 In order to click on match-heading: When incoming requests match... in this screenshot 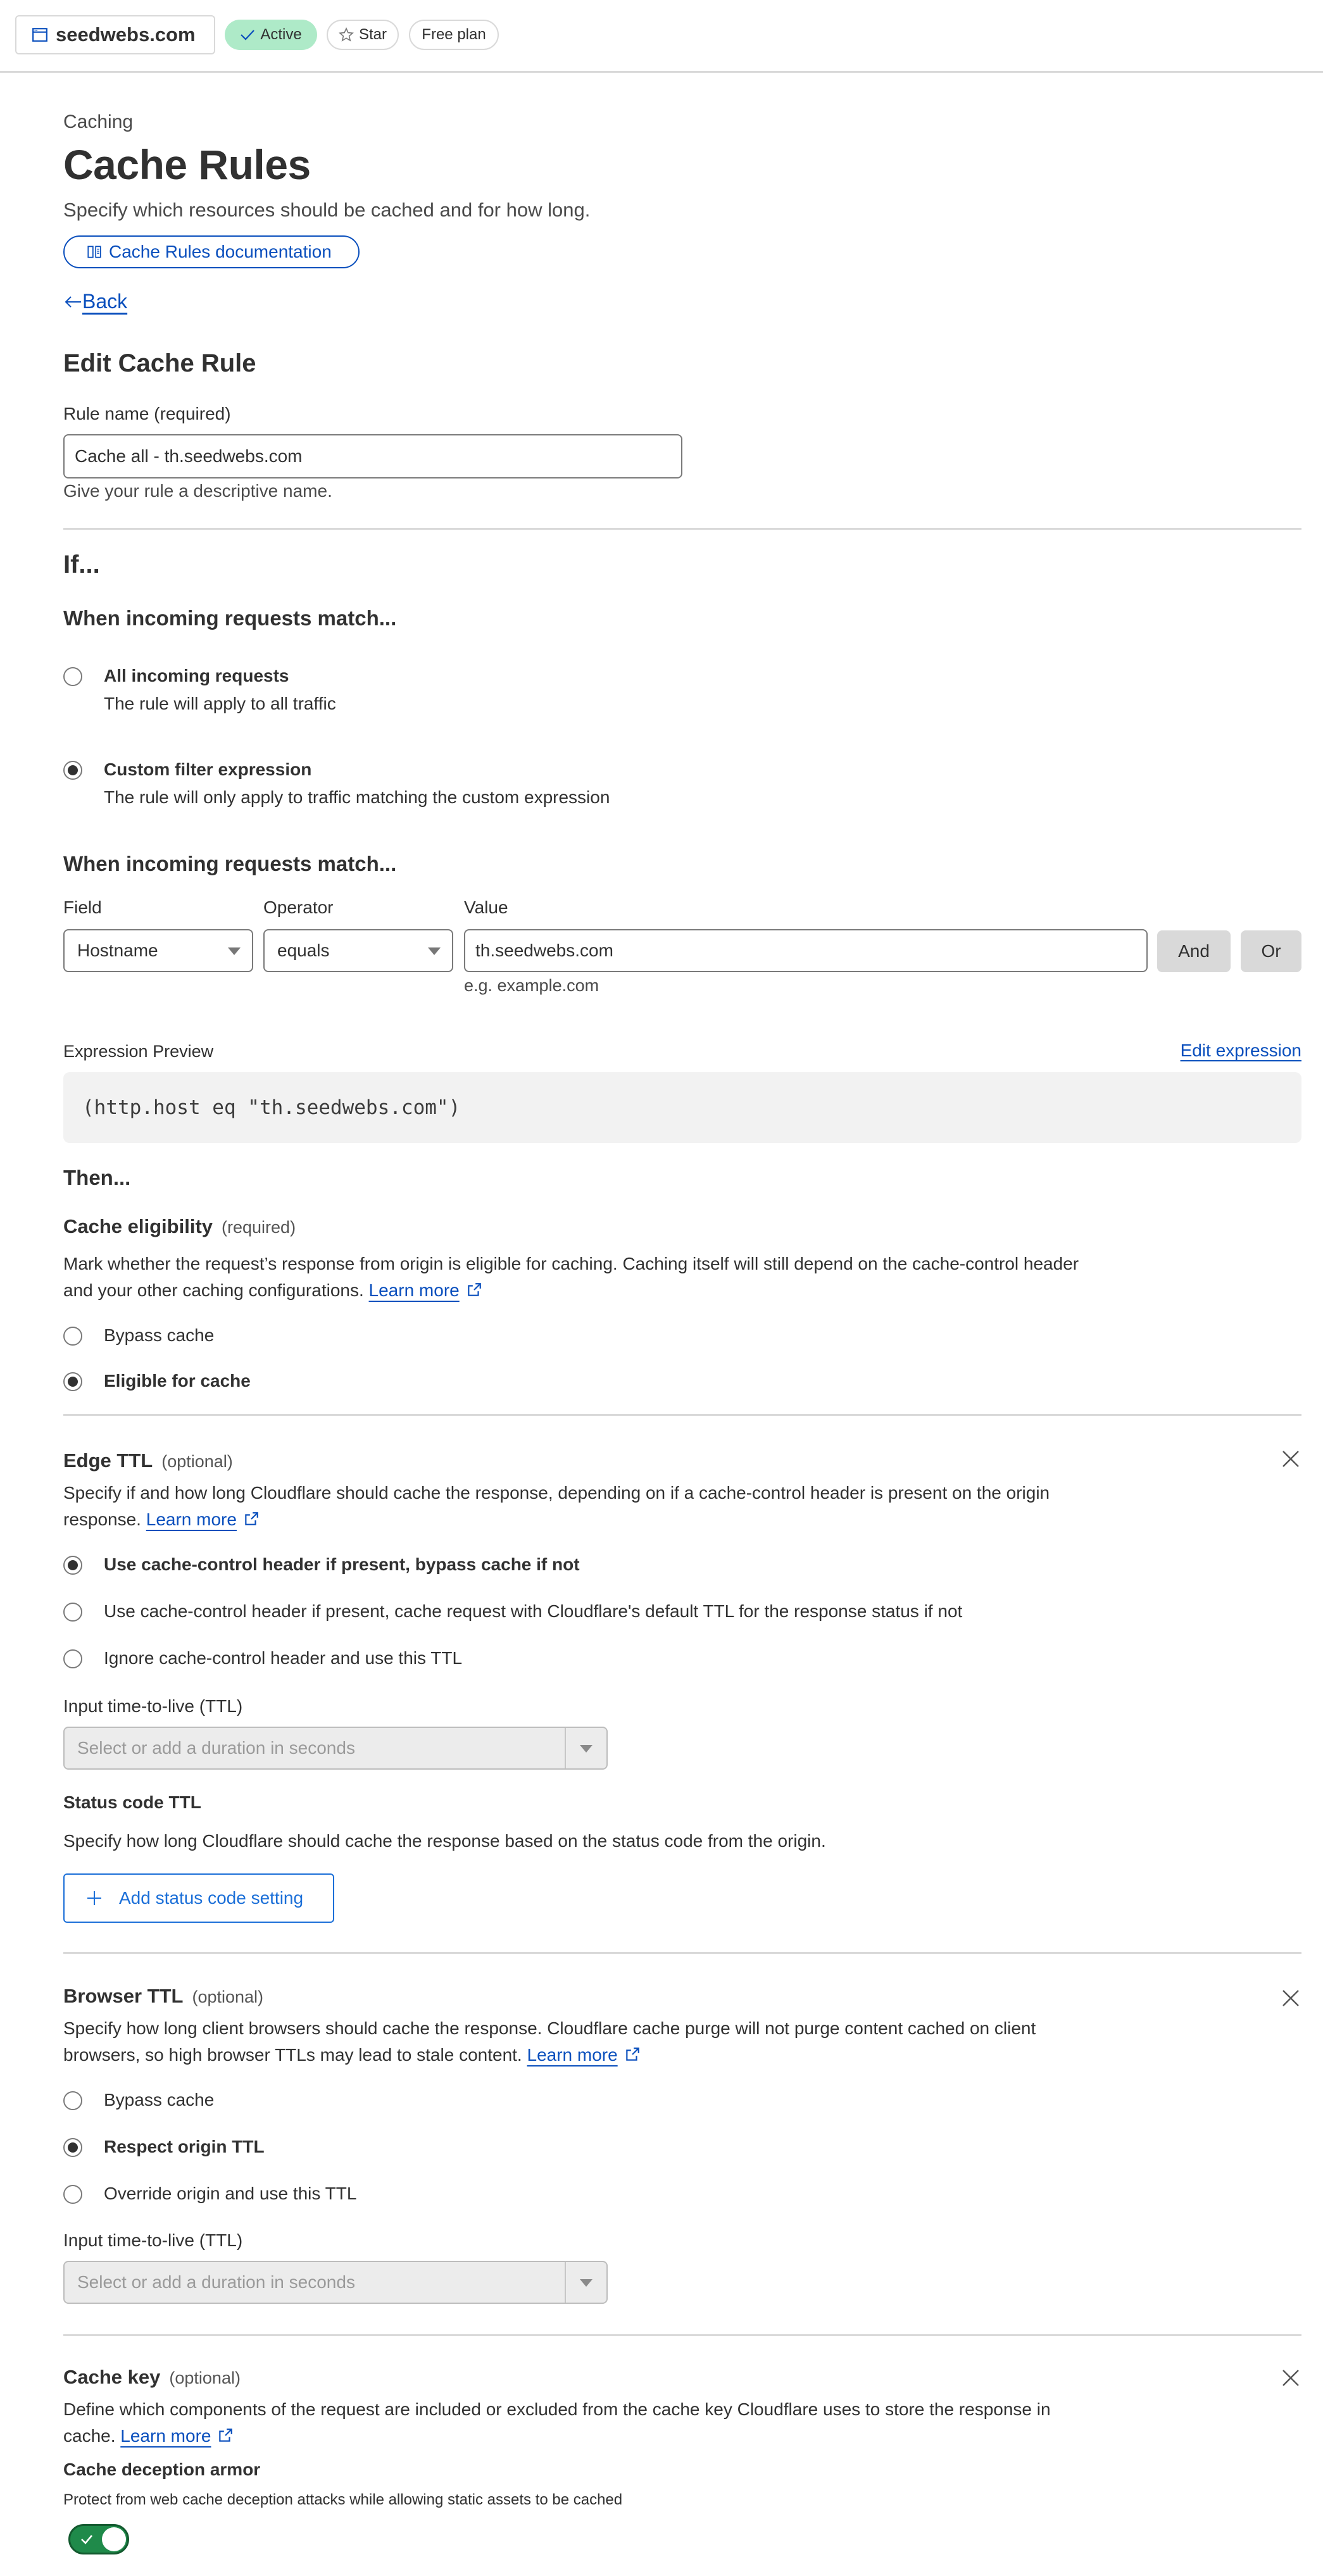, I will do `click(230, 618)`.